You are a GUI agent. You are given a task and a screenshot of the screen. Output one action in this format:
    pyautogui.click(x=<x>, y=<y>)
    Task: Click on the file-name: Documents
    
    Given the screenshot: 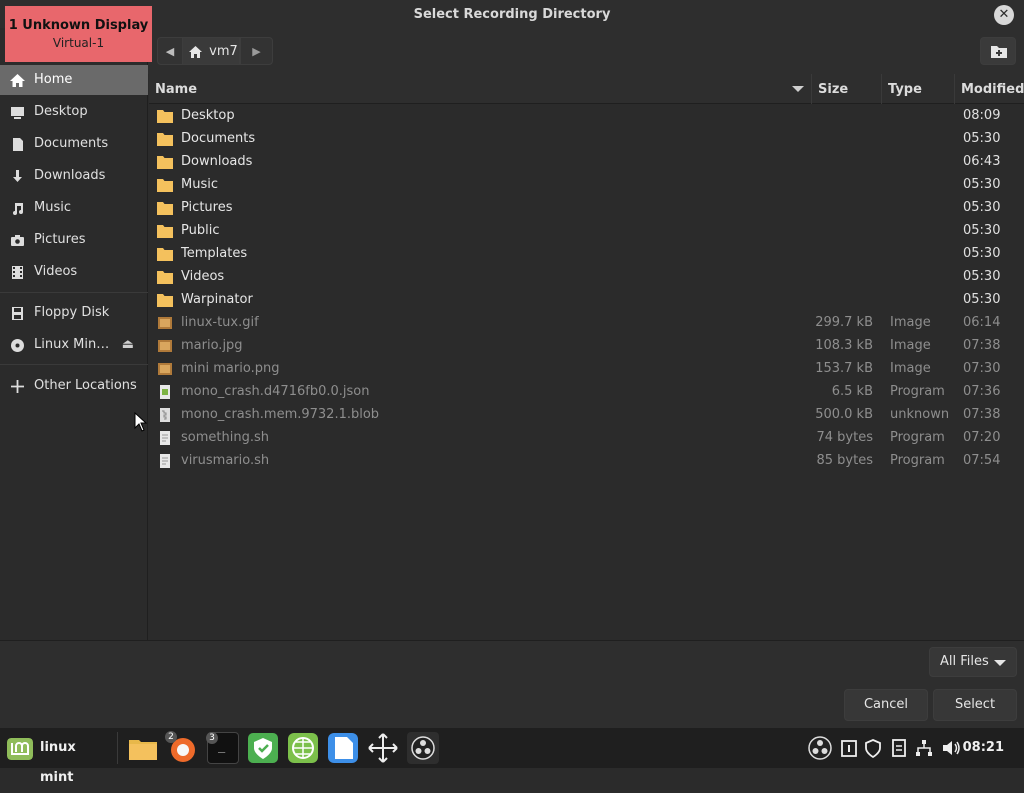 What is the action you would take?
    pyautogui.click(x=218, y=138)
    